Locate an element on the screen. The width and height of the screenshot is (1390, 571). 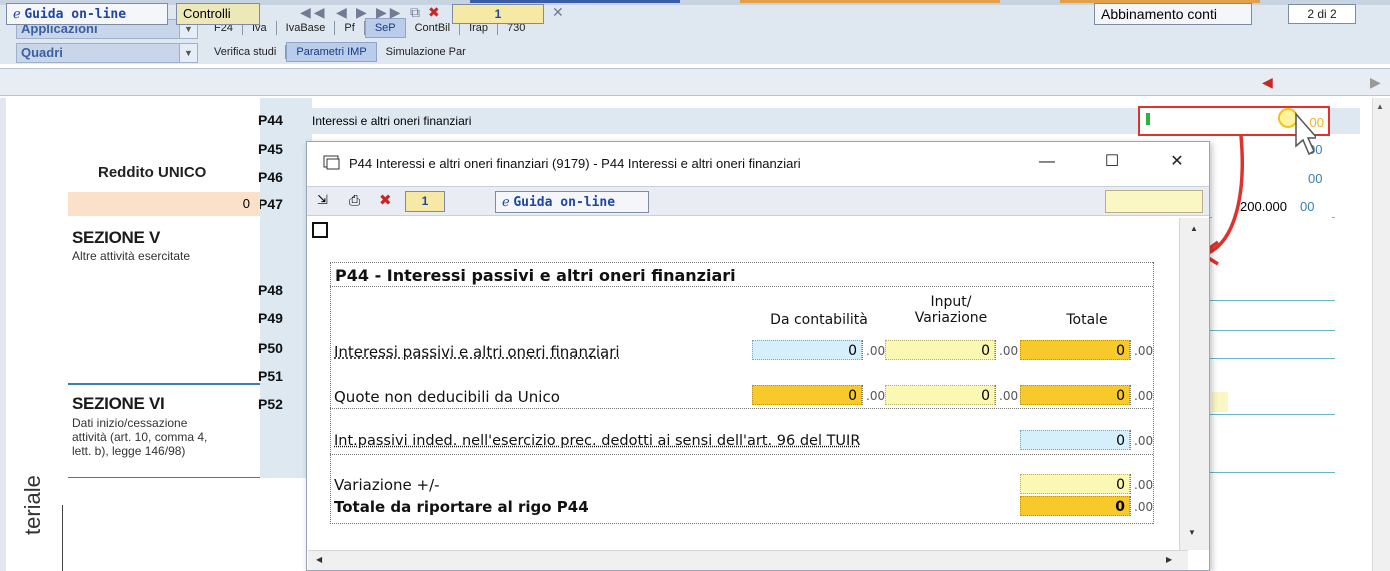
int-passivi-field: 0 is located at coordinates (1075, 440).